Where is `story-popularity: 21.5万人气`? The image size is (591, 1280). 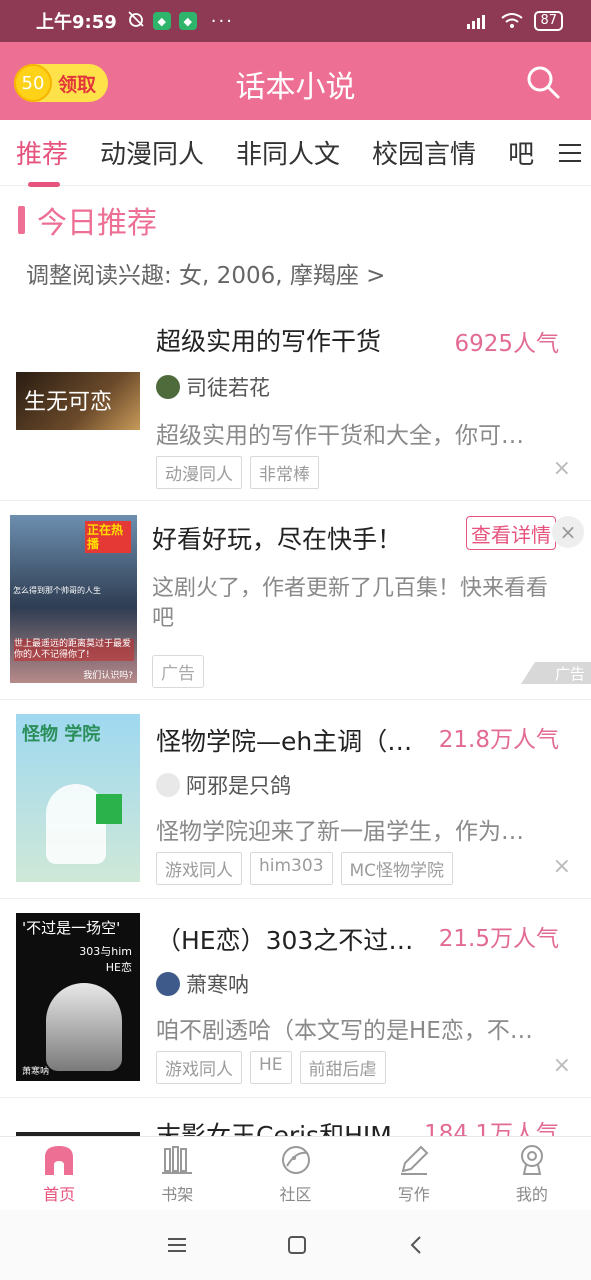 story-popularity: 21.5万人气 is located at coordinates (498, 939).